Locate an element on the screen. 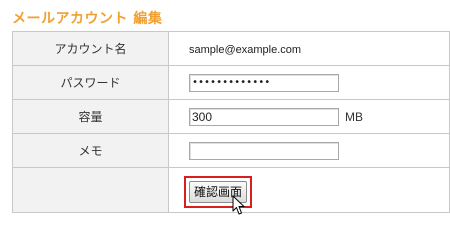 This screenshot has width=450, height=240. quota-label: 容量 is located at coordinates (90, 116).